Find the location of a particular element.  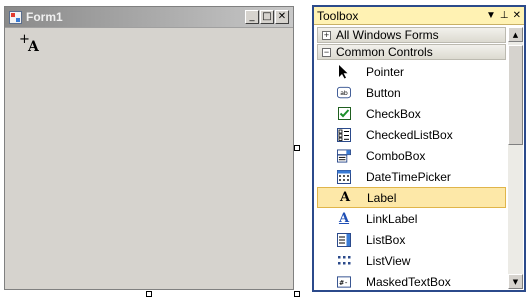

minimize-button: _ is located at coordinates (252, 17).